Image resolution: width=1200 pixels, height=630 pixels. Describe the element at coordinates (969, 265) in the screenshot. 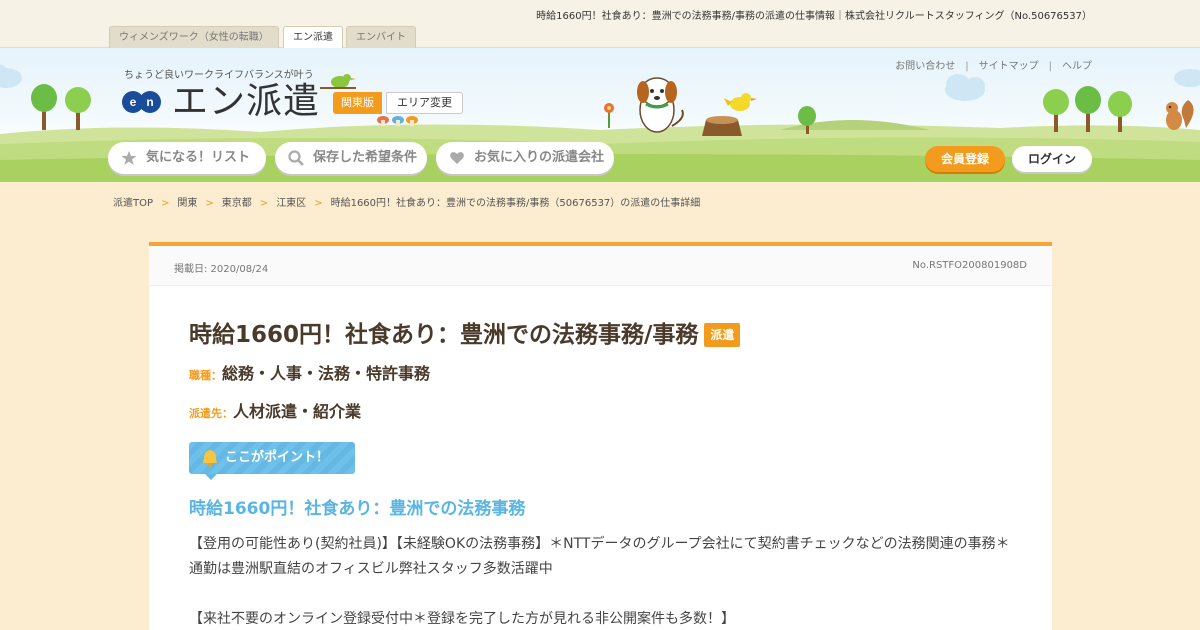

I see `job-number: No.RSTFO200801908D` at that location.